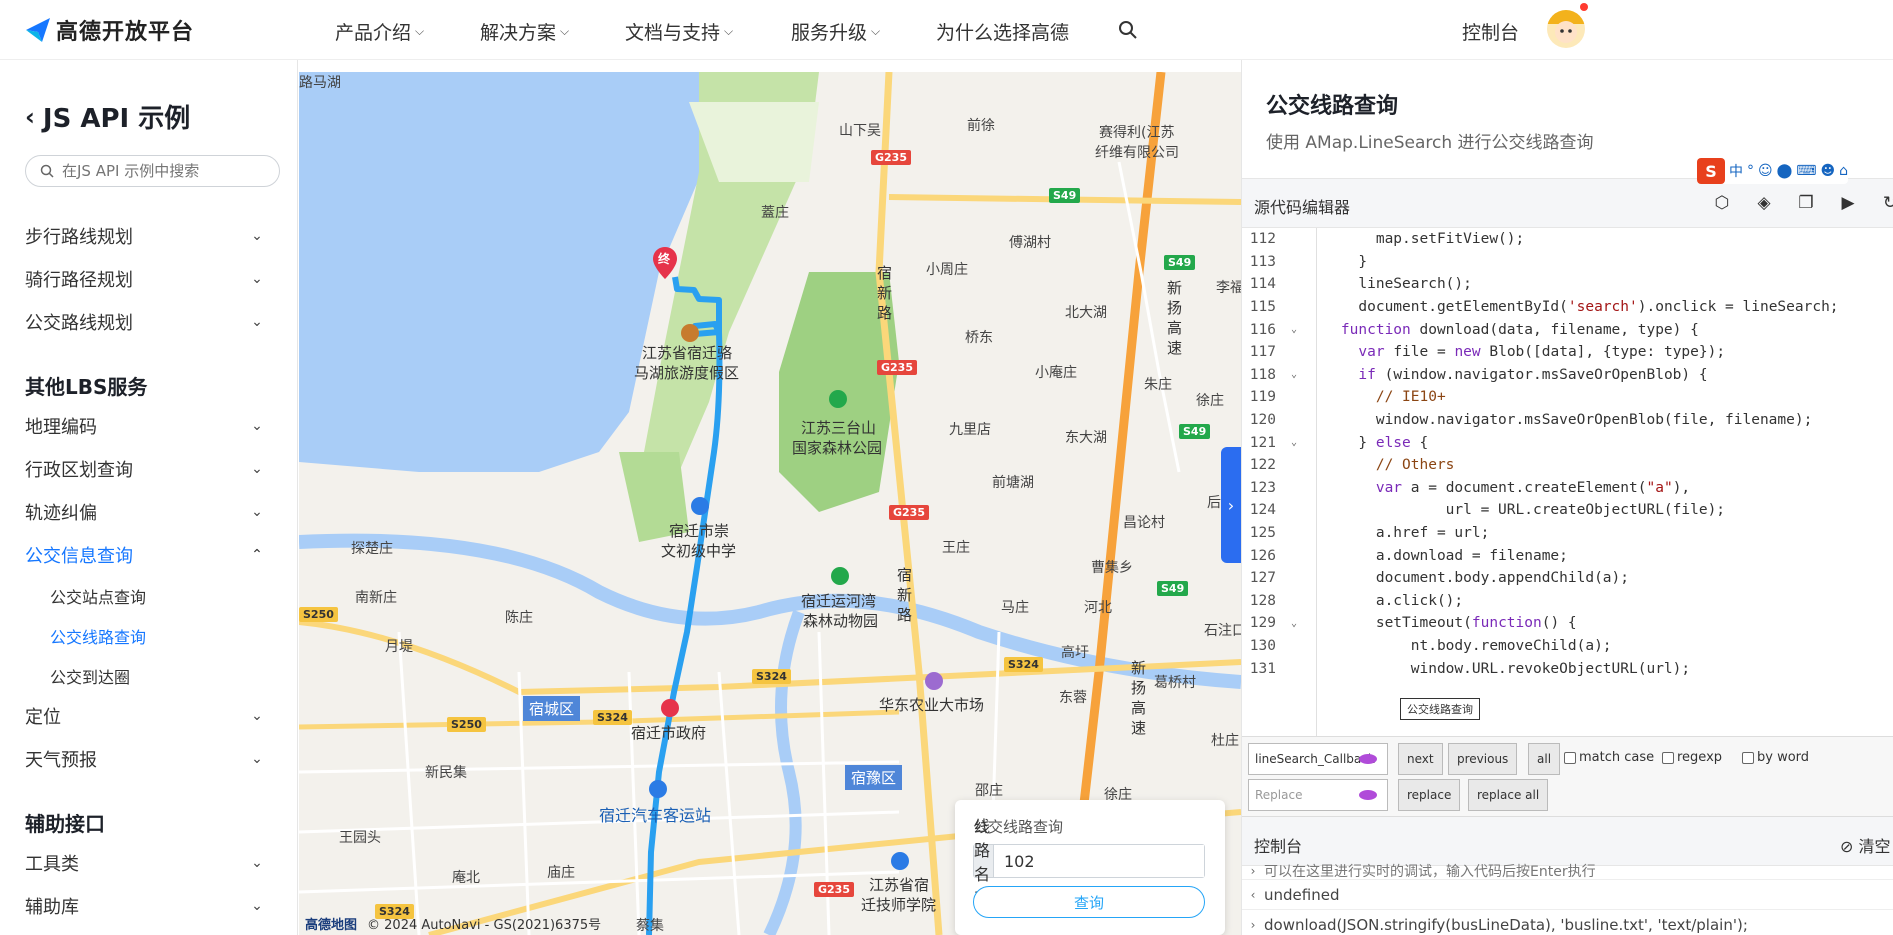 The height and width of the screenshot is (935, 1893). Describe the element at coordinates (372, 549) in the screenshot. I see `map-label: 探楚庄` at that location.